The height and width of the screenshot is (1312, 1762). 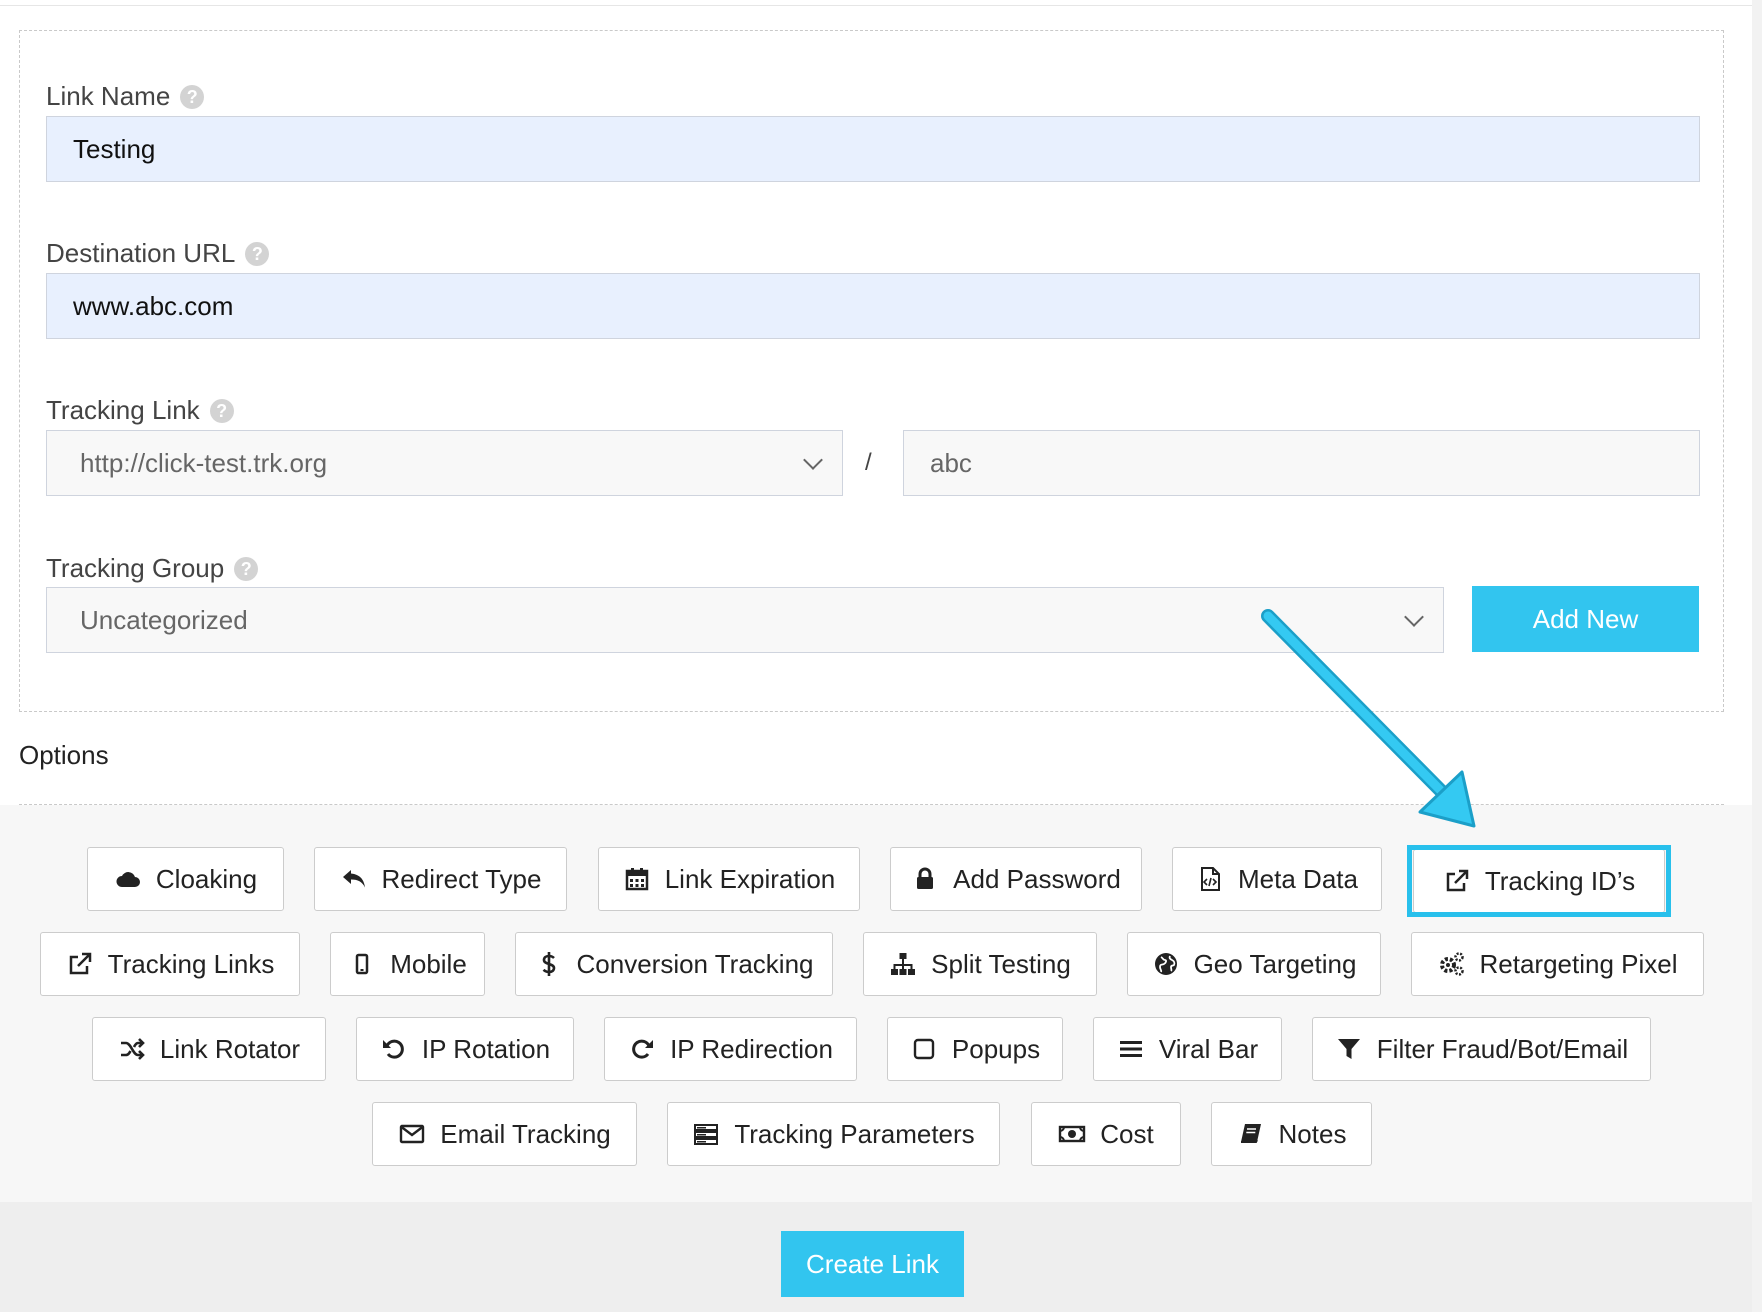 I want to click on option-notes-button: Notes, so click(x=1291, y=1134).